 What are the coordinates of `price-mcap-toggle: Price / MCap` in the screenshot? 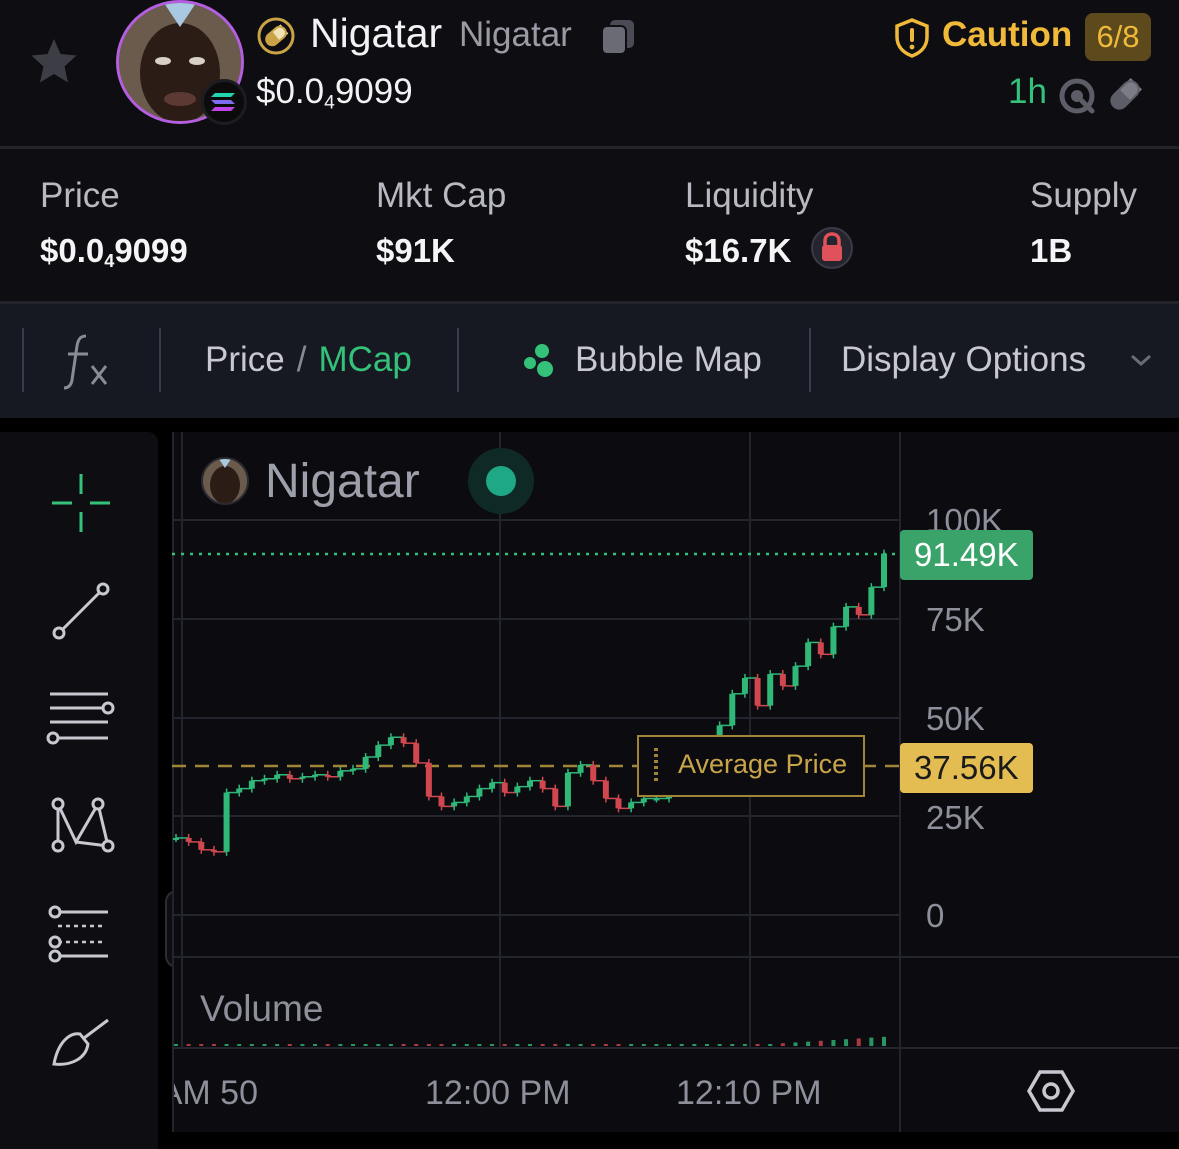 It's located at (308, 360).